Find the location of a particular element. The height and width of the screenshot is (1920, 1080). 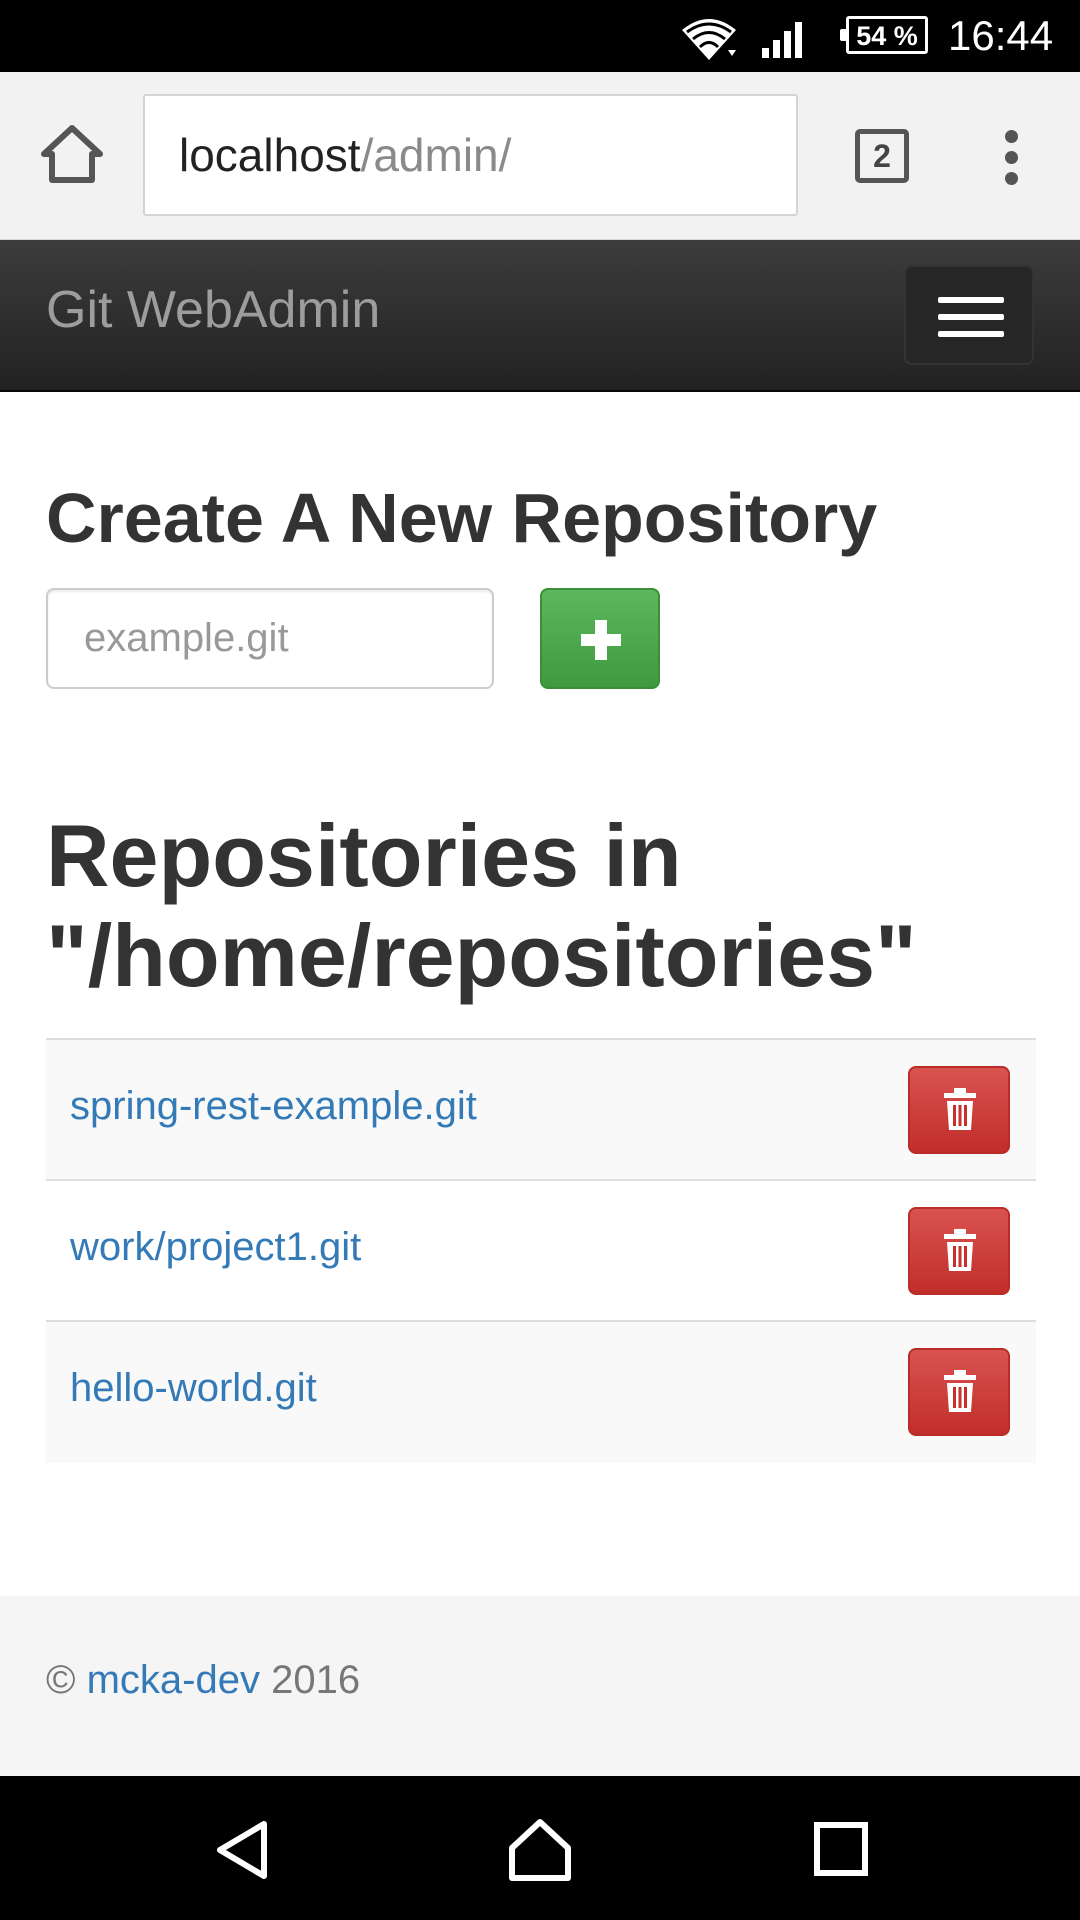

url-path: /admin/ is located at coordinates (436, 155).